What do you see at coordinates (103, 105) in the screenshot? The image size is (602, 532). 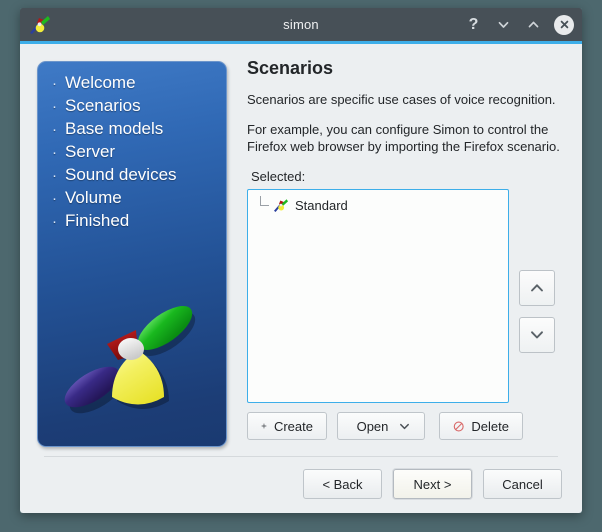 I see `sidebar-item-label: Scenarios` at bounding box center [103, 105].